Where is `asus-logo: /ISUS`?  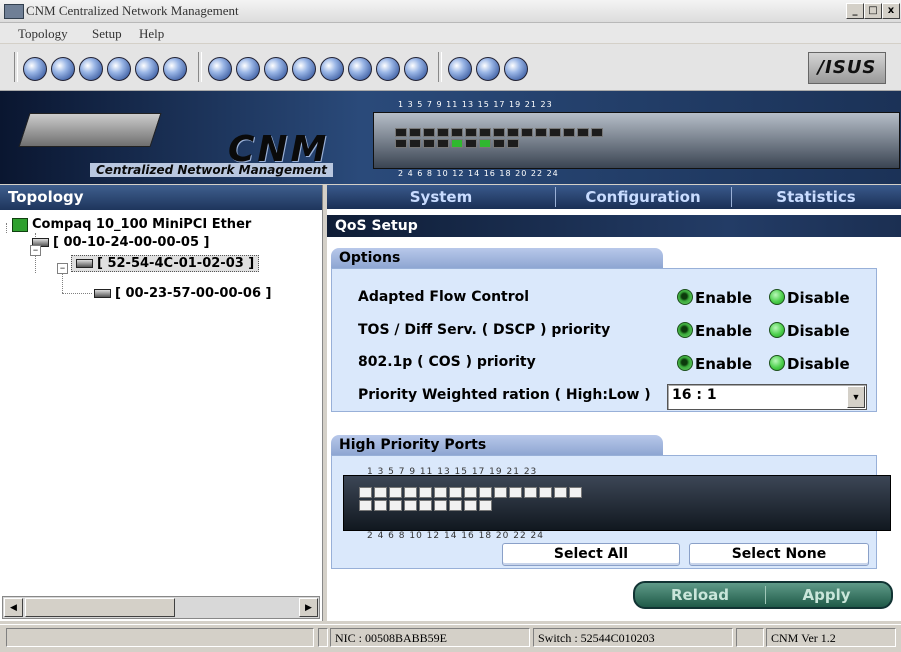 asus-logo: /ISUS is located at coordinates (847, 68).